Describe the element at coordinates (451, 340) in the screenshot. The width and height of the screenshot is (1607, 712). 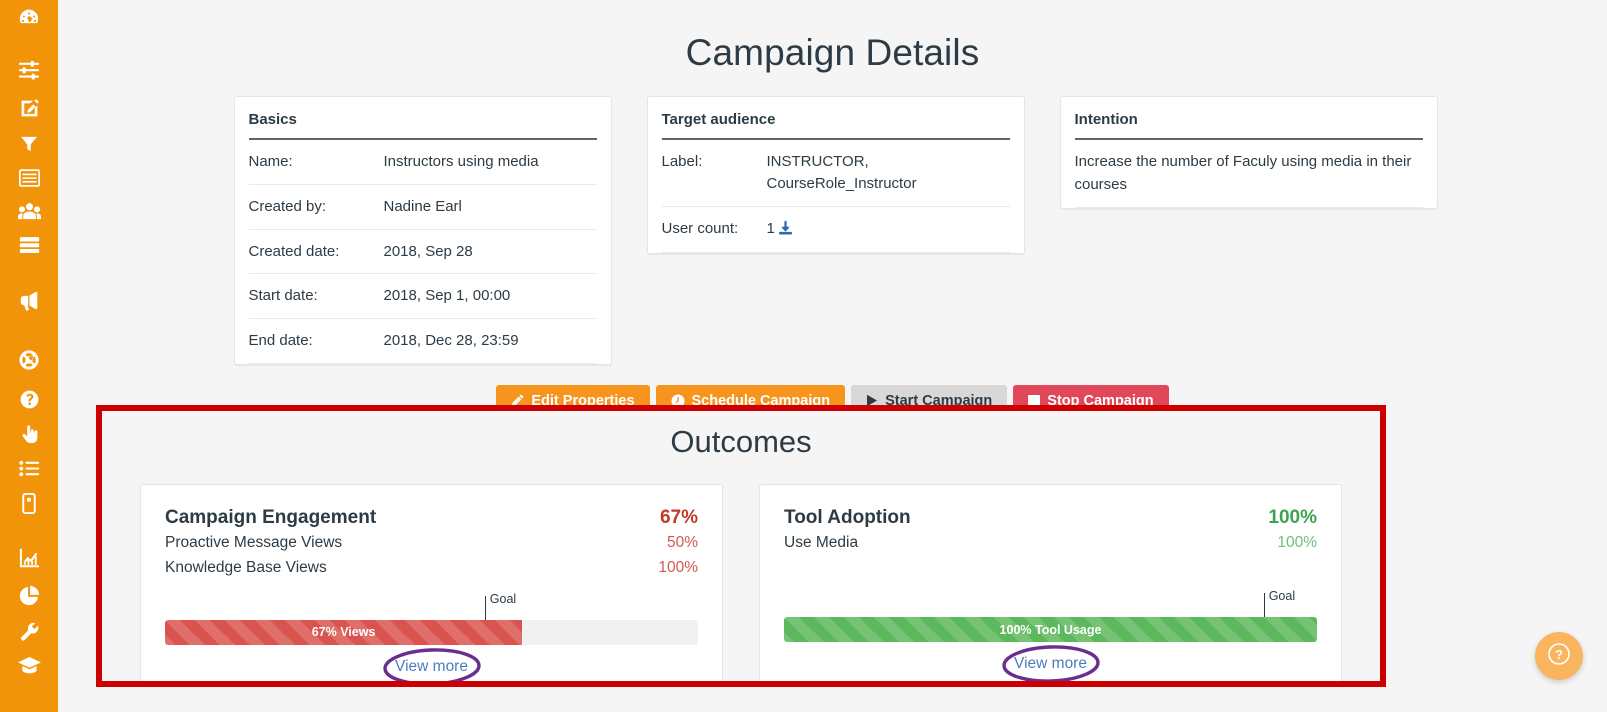
I see `basics-value-end-date: 2018, Dec 28, 23:59` at that location.